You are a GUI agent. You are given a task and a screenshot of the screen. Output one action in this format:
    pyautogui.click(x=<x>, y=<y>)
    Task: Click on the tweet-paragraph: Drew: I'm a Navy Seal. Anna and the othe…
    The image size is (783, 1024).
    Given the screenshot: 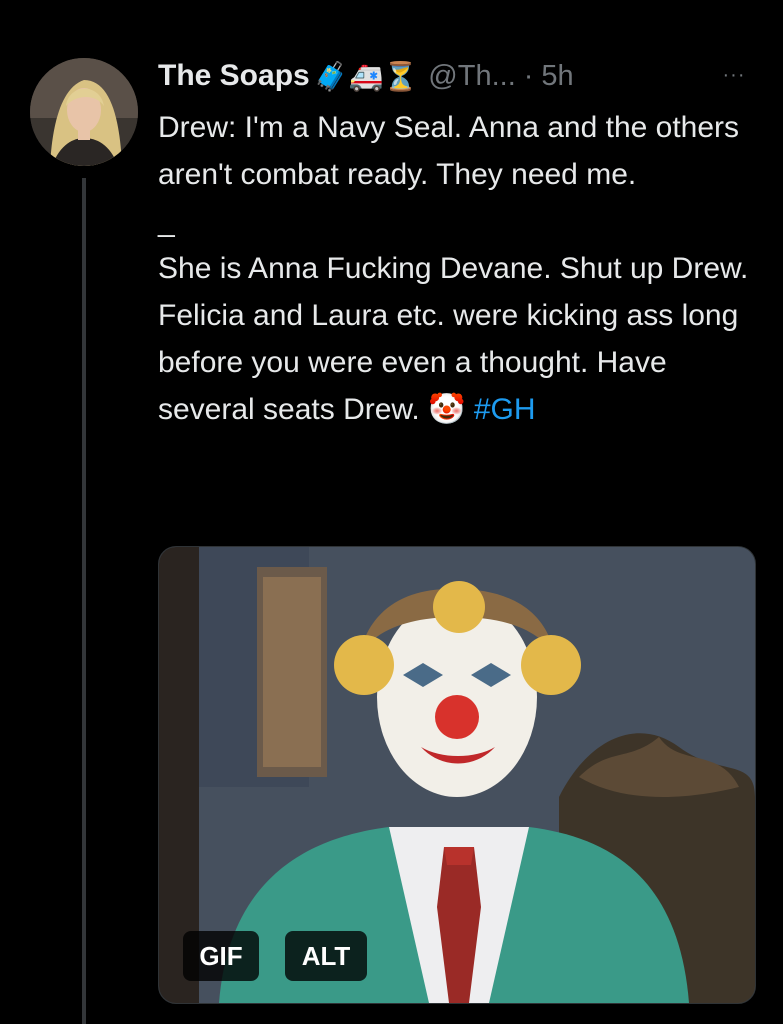 What is the action you would take?
    pyautogui.click(x=449, y=151)
    